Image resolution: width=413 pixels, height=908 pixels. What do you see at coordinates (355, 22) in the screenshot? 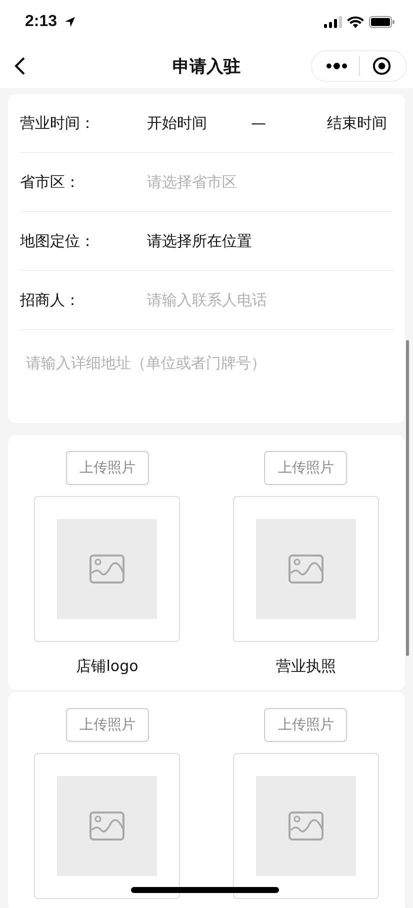
I see `wifi-icon` at bounding box center [355, 22].